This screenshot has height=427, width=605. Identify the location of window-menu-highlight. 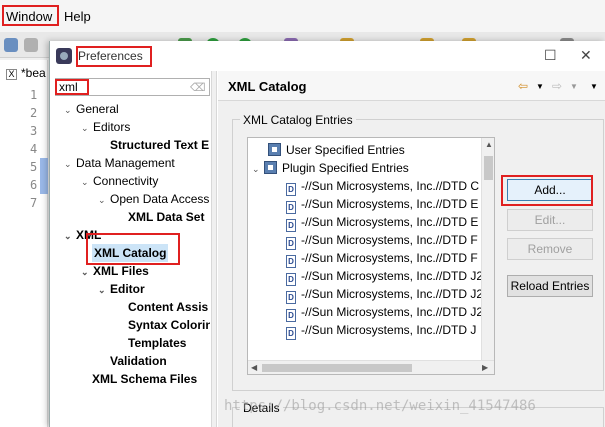
(30, 15).